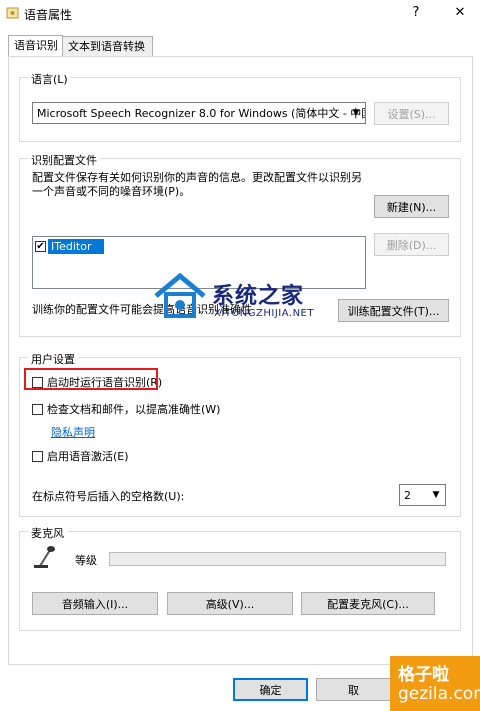 Image resolution: width=480 pixels, height=711 pixels. Describe the element at coordinates (91, 379) in the screenshot. I see `highlight-box` at that location.